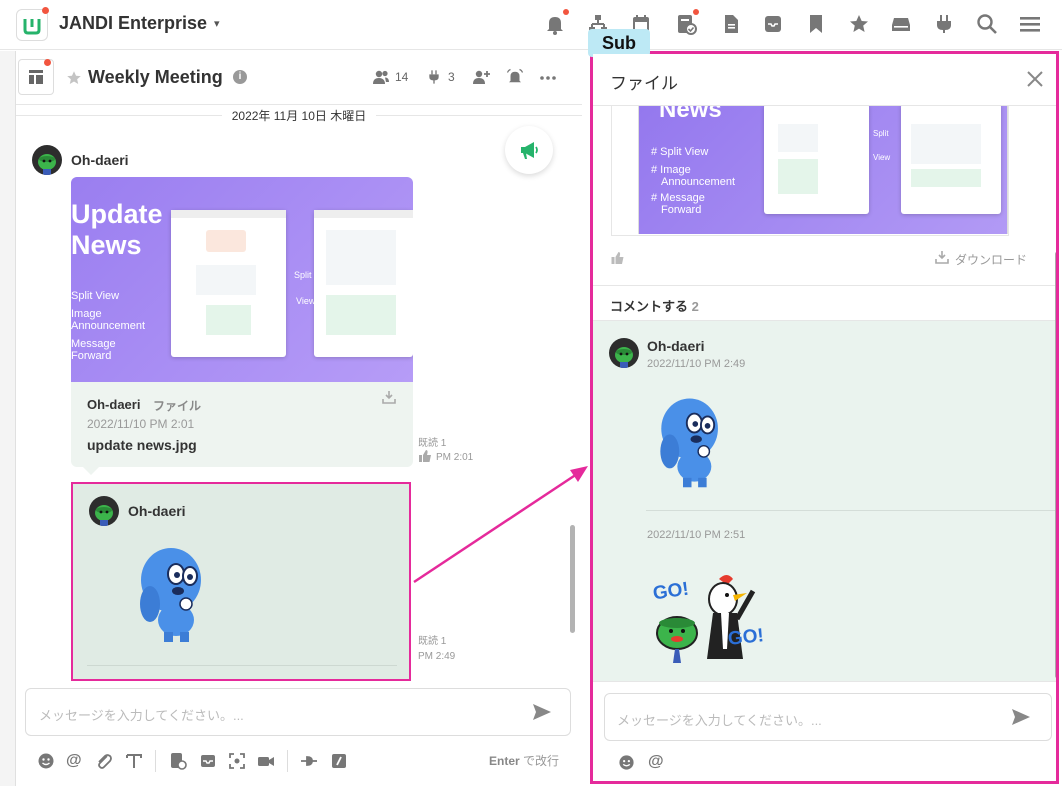 This screenshot has width=1062, height=786. Describe the element at coordinates (47, 62) in the screenshot. I see `topic-list-notification-dot` at that location.